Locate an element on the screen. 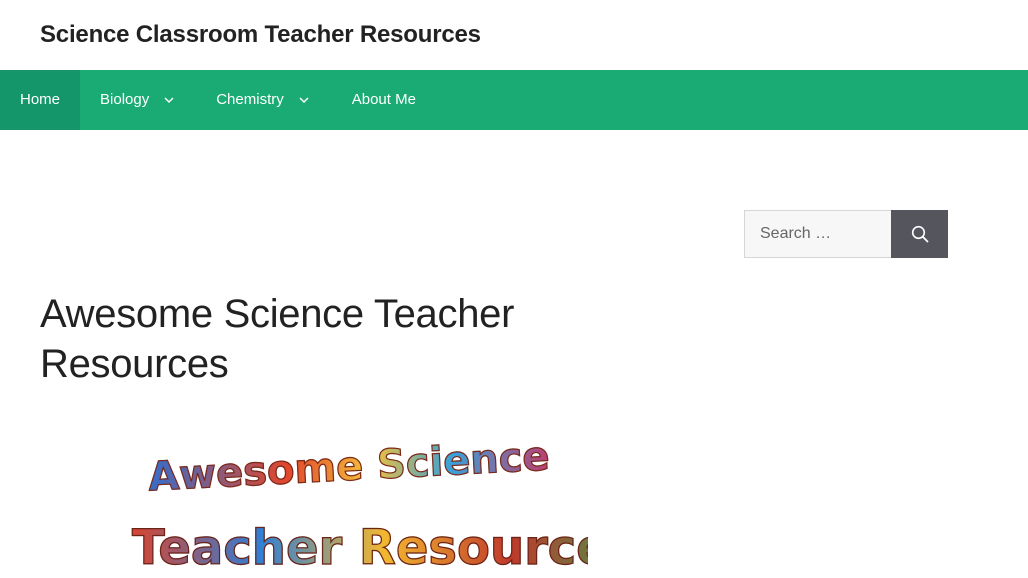  nav-item-label: Biology is located at coordinates (125, 99).